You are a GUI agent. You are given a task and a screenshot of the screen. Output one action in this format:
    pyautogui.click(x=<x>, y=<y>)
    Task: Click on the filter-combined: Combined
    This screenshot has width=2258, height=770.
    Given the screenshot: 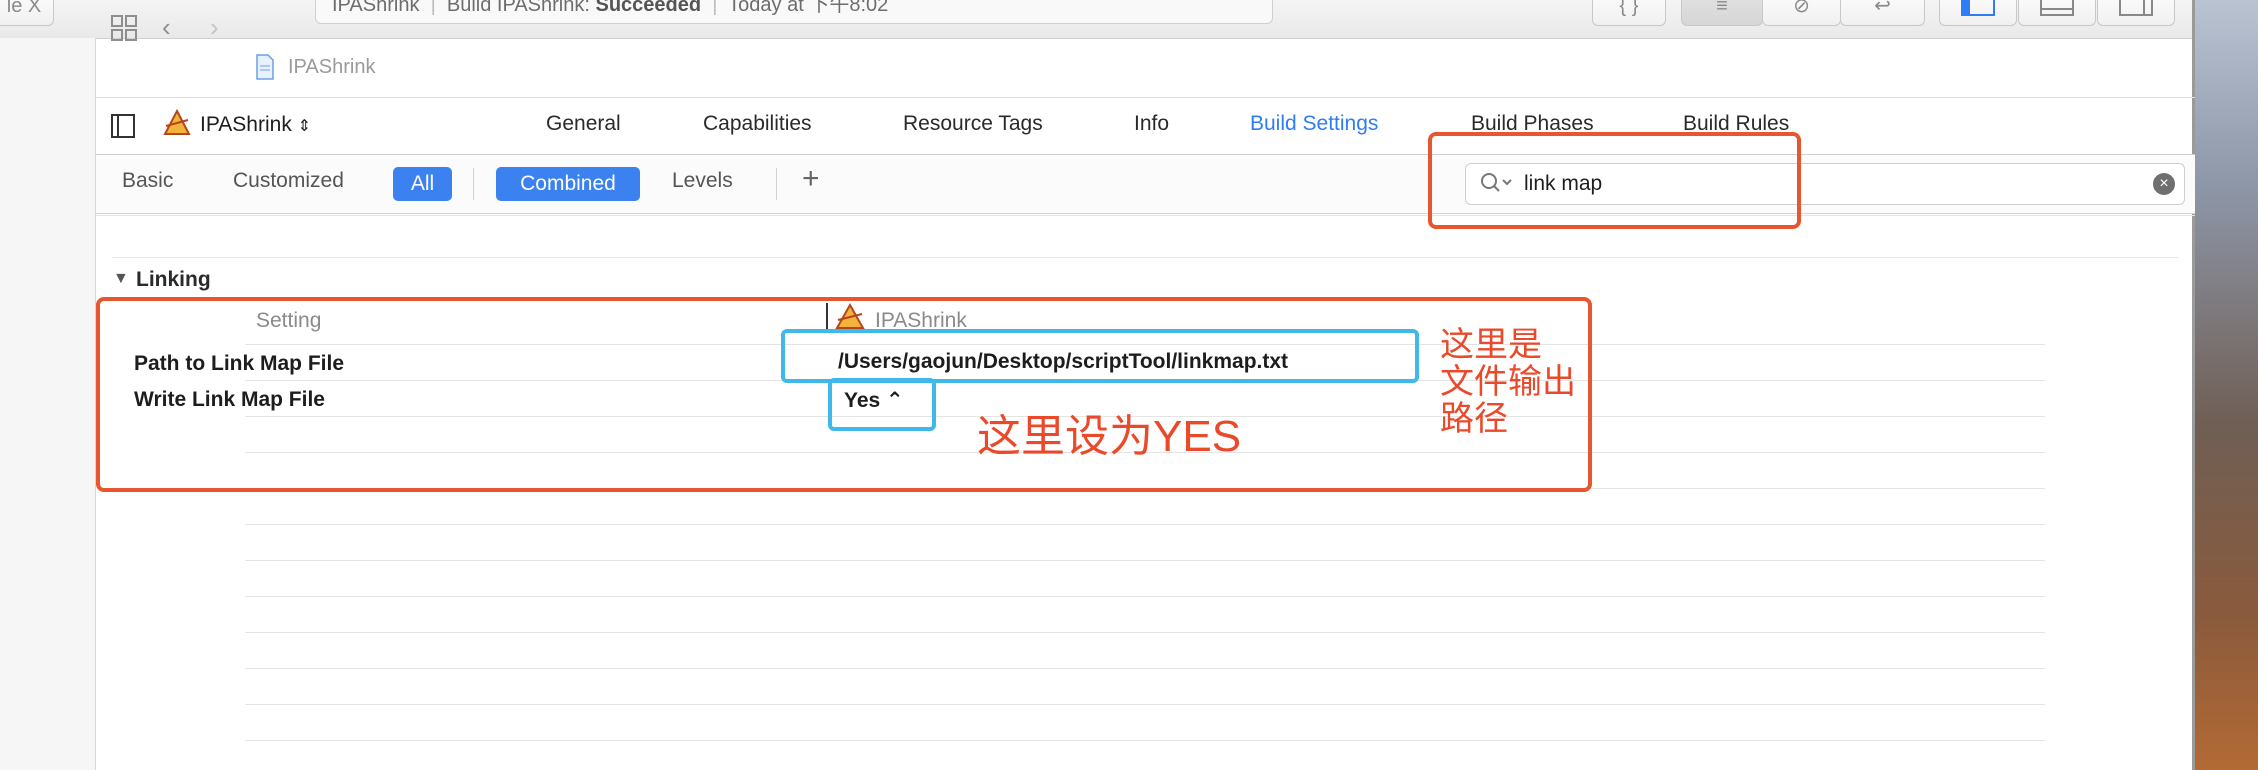 What is the action you would take?
    pyautogui.click(x=568, y=184)
    